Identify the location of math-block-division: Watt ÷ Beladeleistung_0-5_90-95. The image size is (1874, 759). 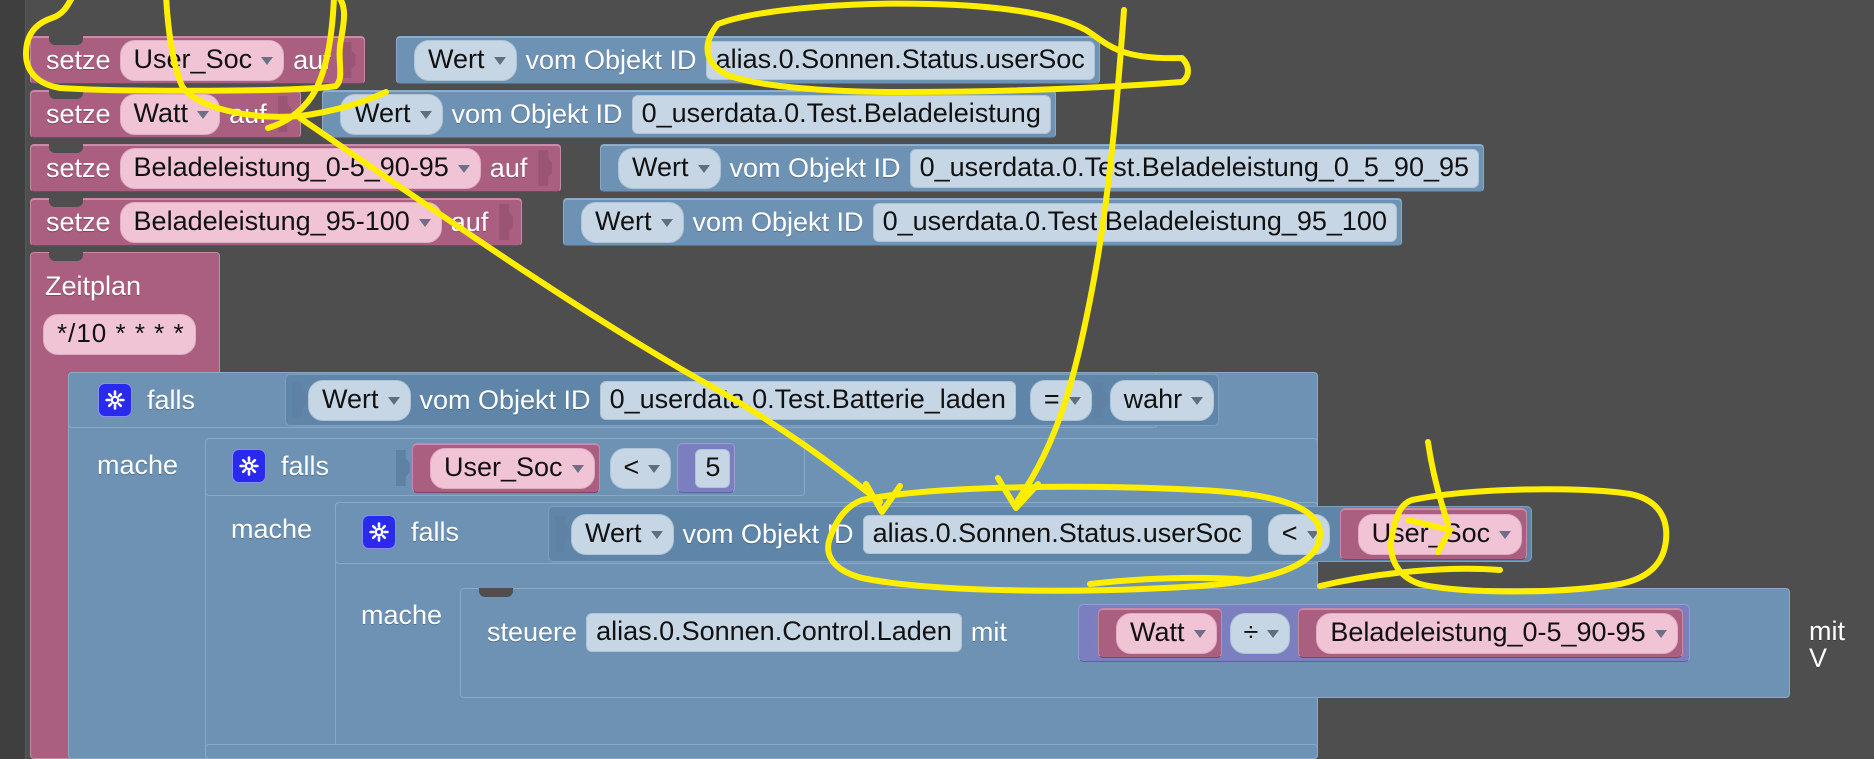
(1384, 633).